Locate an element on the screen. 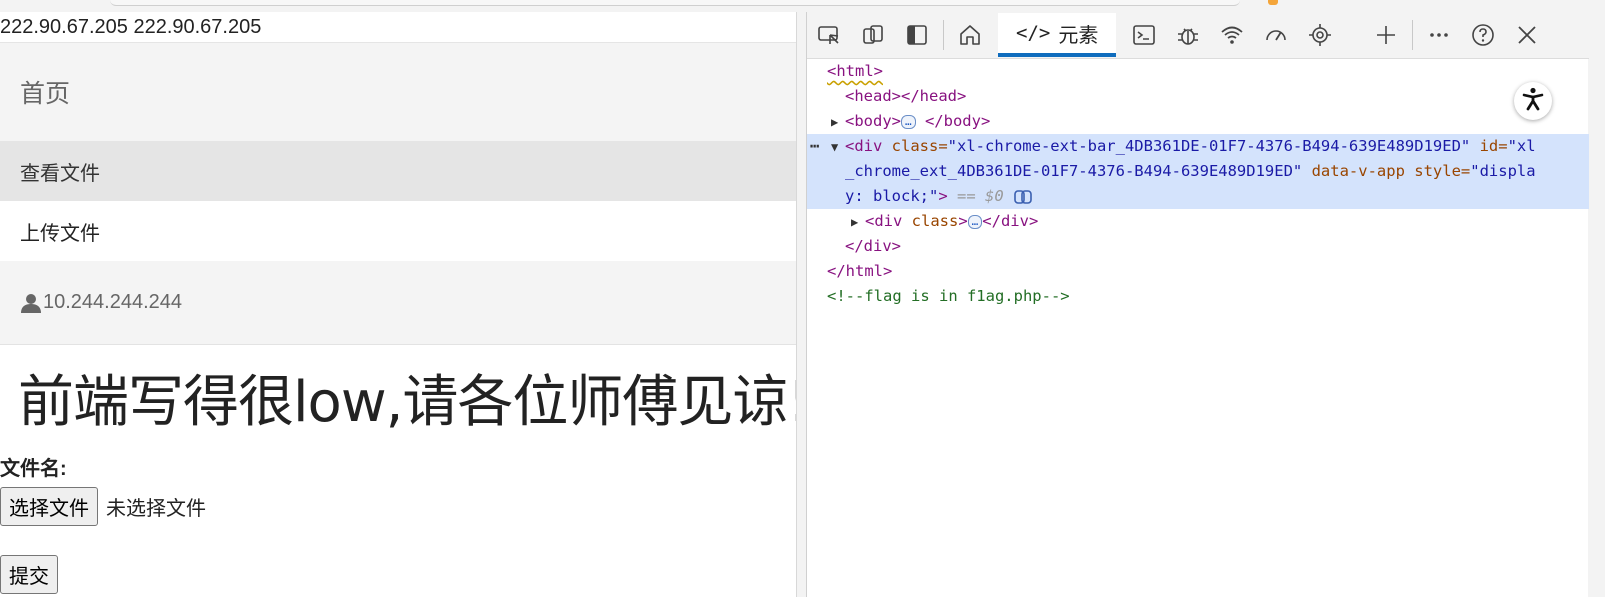 This screenshot has width=1605, height=597. div-style-attr: style= is located at coordinates (1437, 171).